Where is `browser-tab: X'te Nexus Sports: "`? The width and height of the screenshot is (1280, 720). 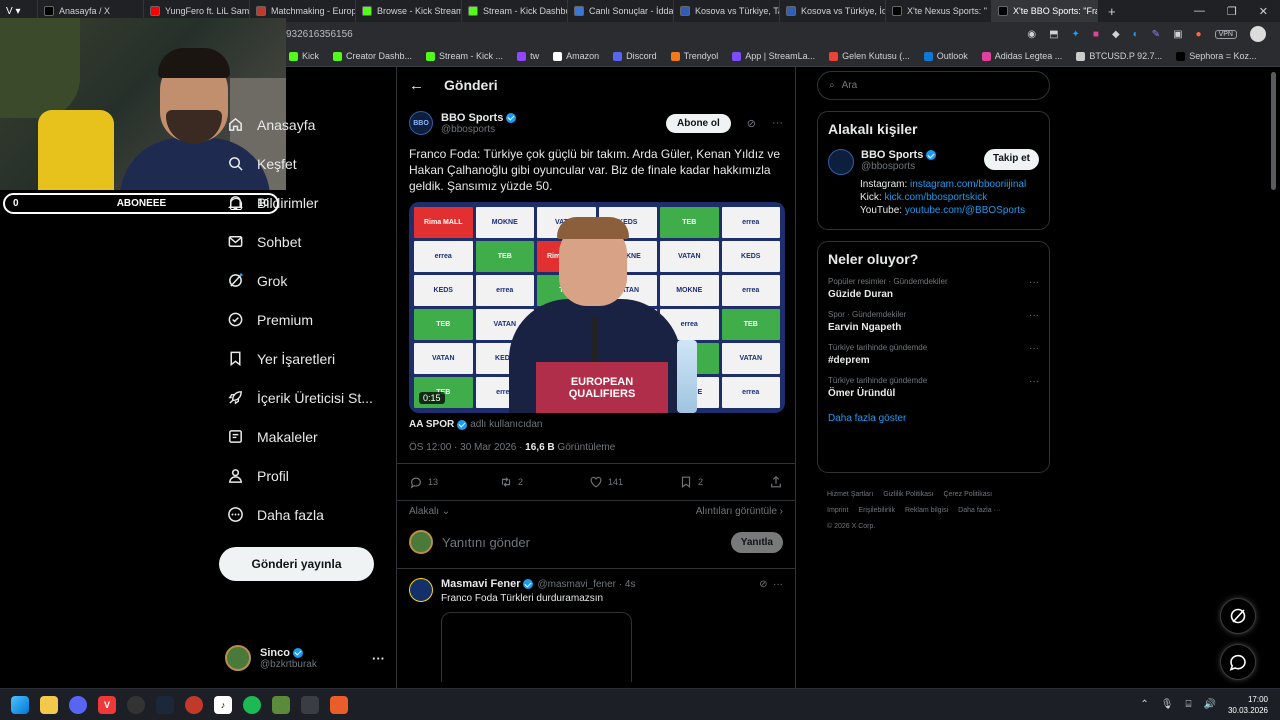
browser-tab: X'te Nexus Sports: " is located at coordinates (939, 11).